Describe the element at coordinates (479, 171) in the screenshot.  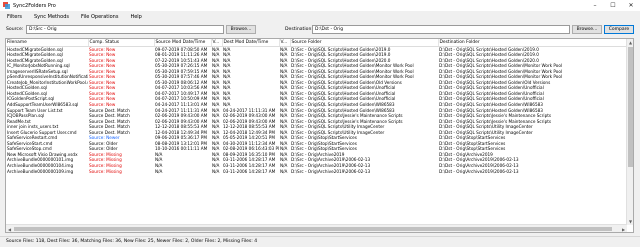
I see `cell-destination-folder: D:\Dst - Orig\Archive2019\2006-02-13` at that location.